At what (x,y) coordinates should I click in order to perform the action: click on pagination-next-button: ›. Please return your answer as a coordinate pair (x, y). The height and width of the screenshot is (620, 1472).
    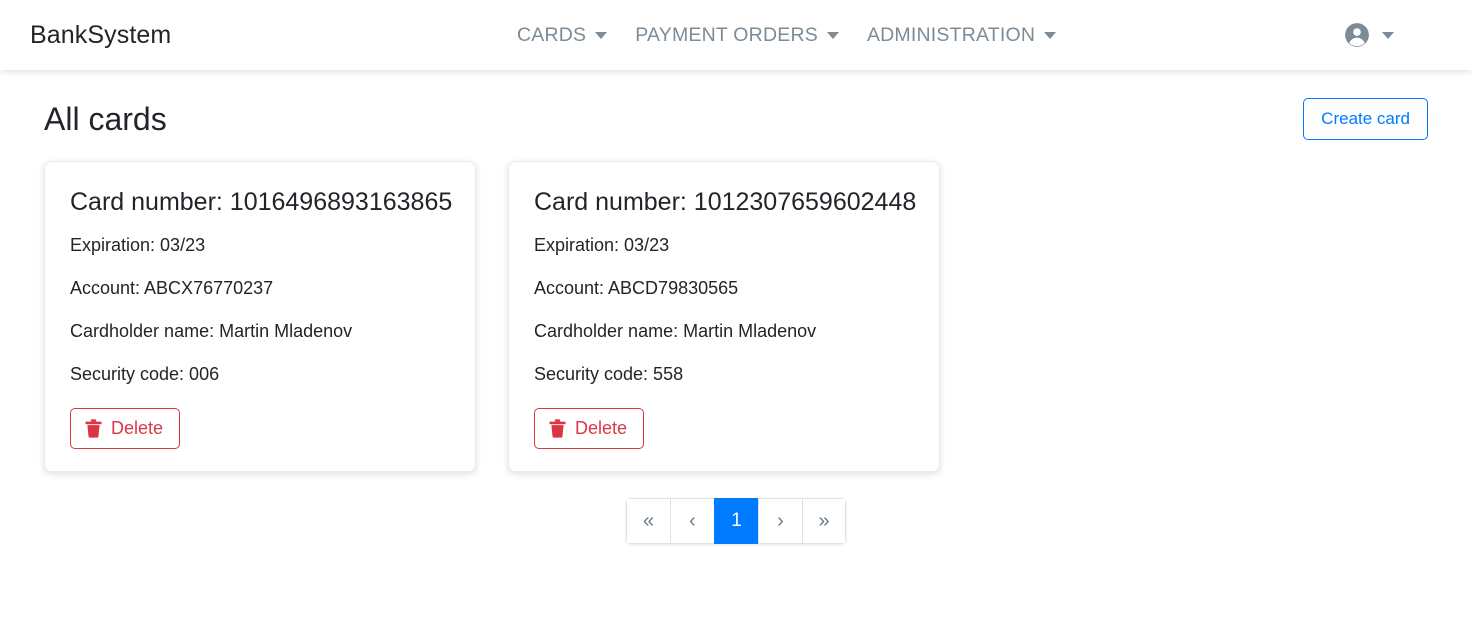
    Looking at the image, I should click on (780, 521).